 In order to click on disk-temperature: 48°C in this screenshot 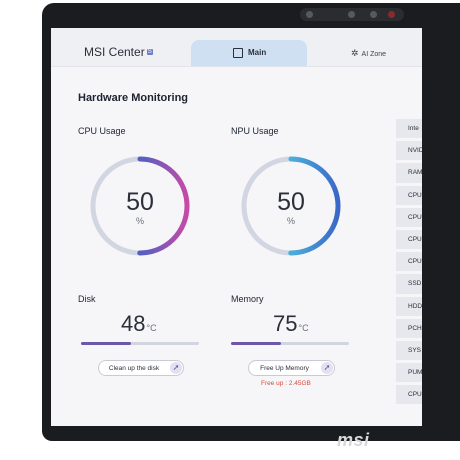, I will do `click(139, 324)`.